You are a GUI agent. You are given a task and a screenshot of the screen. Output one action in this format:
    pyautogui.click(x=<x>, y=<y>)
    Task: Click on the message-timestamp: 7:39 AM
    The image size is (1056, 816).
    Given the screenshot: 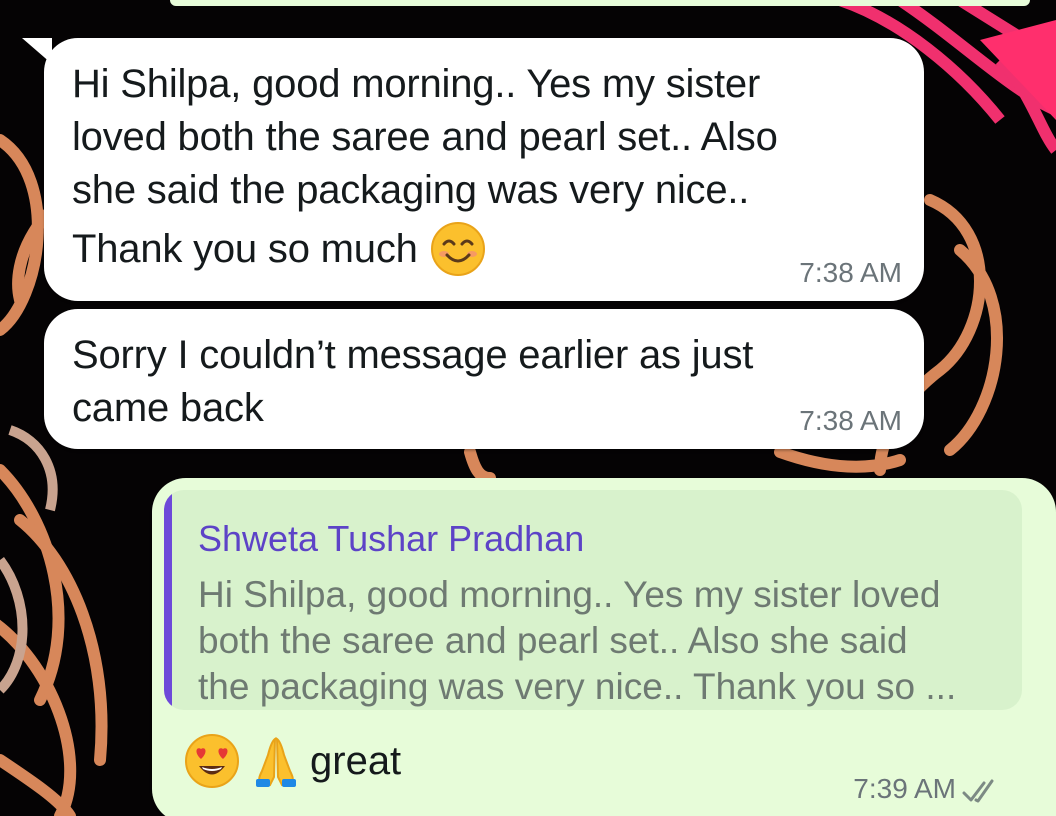 What is the action you would take?
    pyautogui.click(x=904, y=788)
    